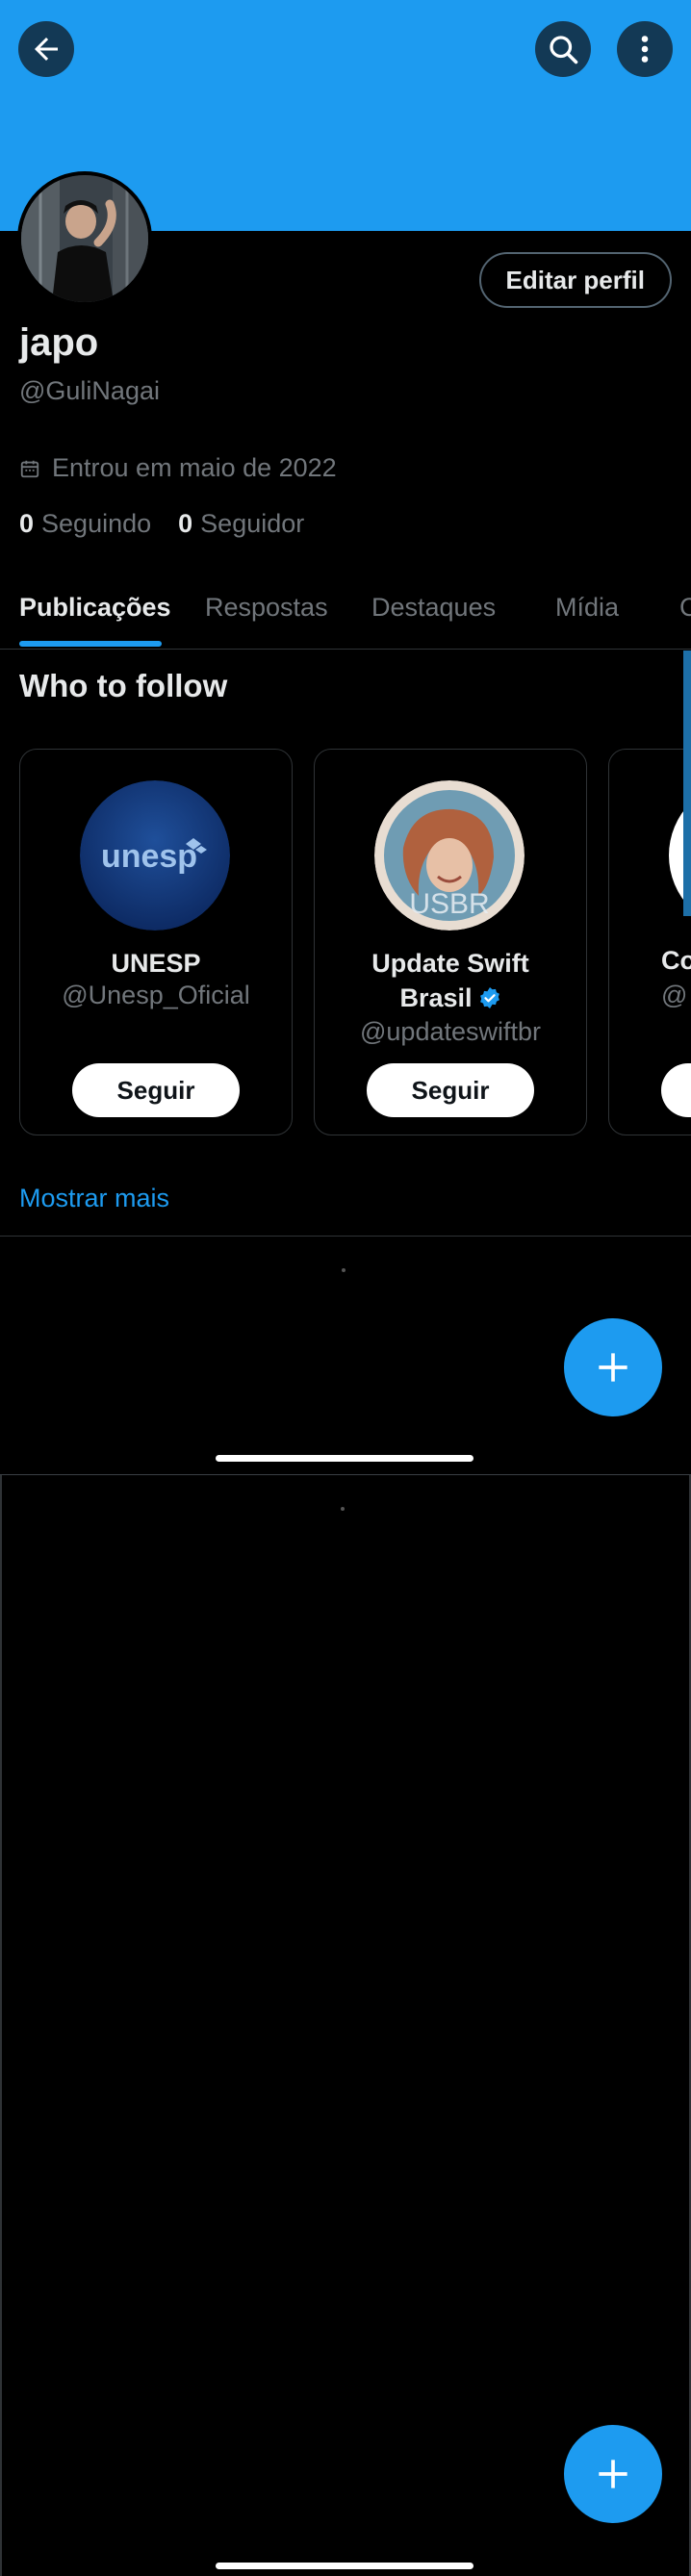  I want to click on follow-button, so click(676, 1090).